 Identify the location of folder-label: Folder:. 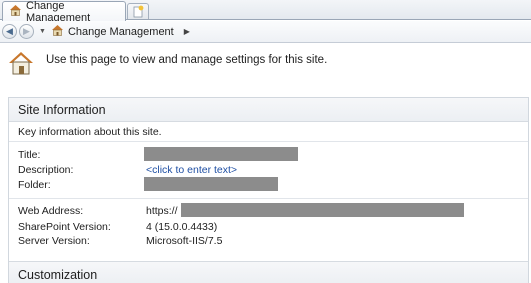
(34, 185).